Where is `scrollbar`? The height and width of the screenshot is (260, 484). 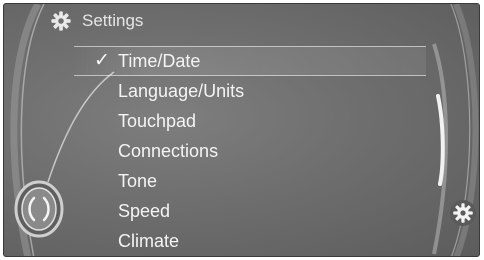 scrollbar is located at coordinates (443, 149).